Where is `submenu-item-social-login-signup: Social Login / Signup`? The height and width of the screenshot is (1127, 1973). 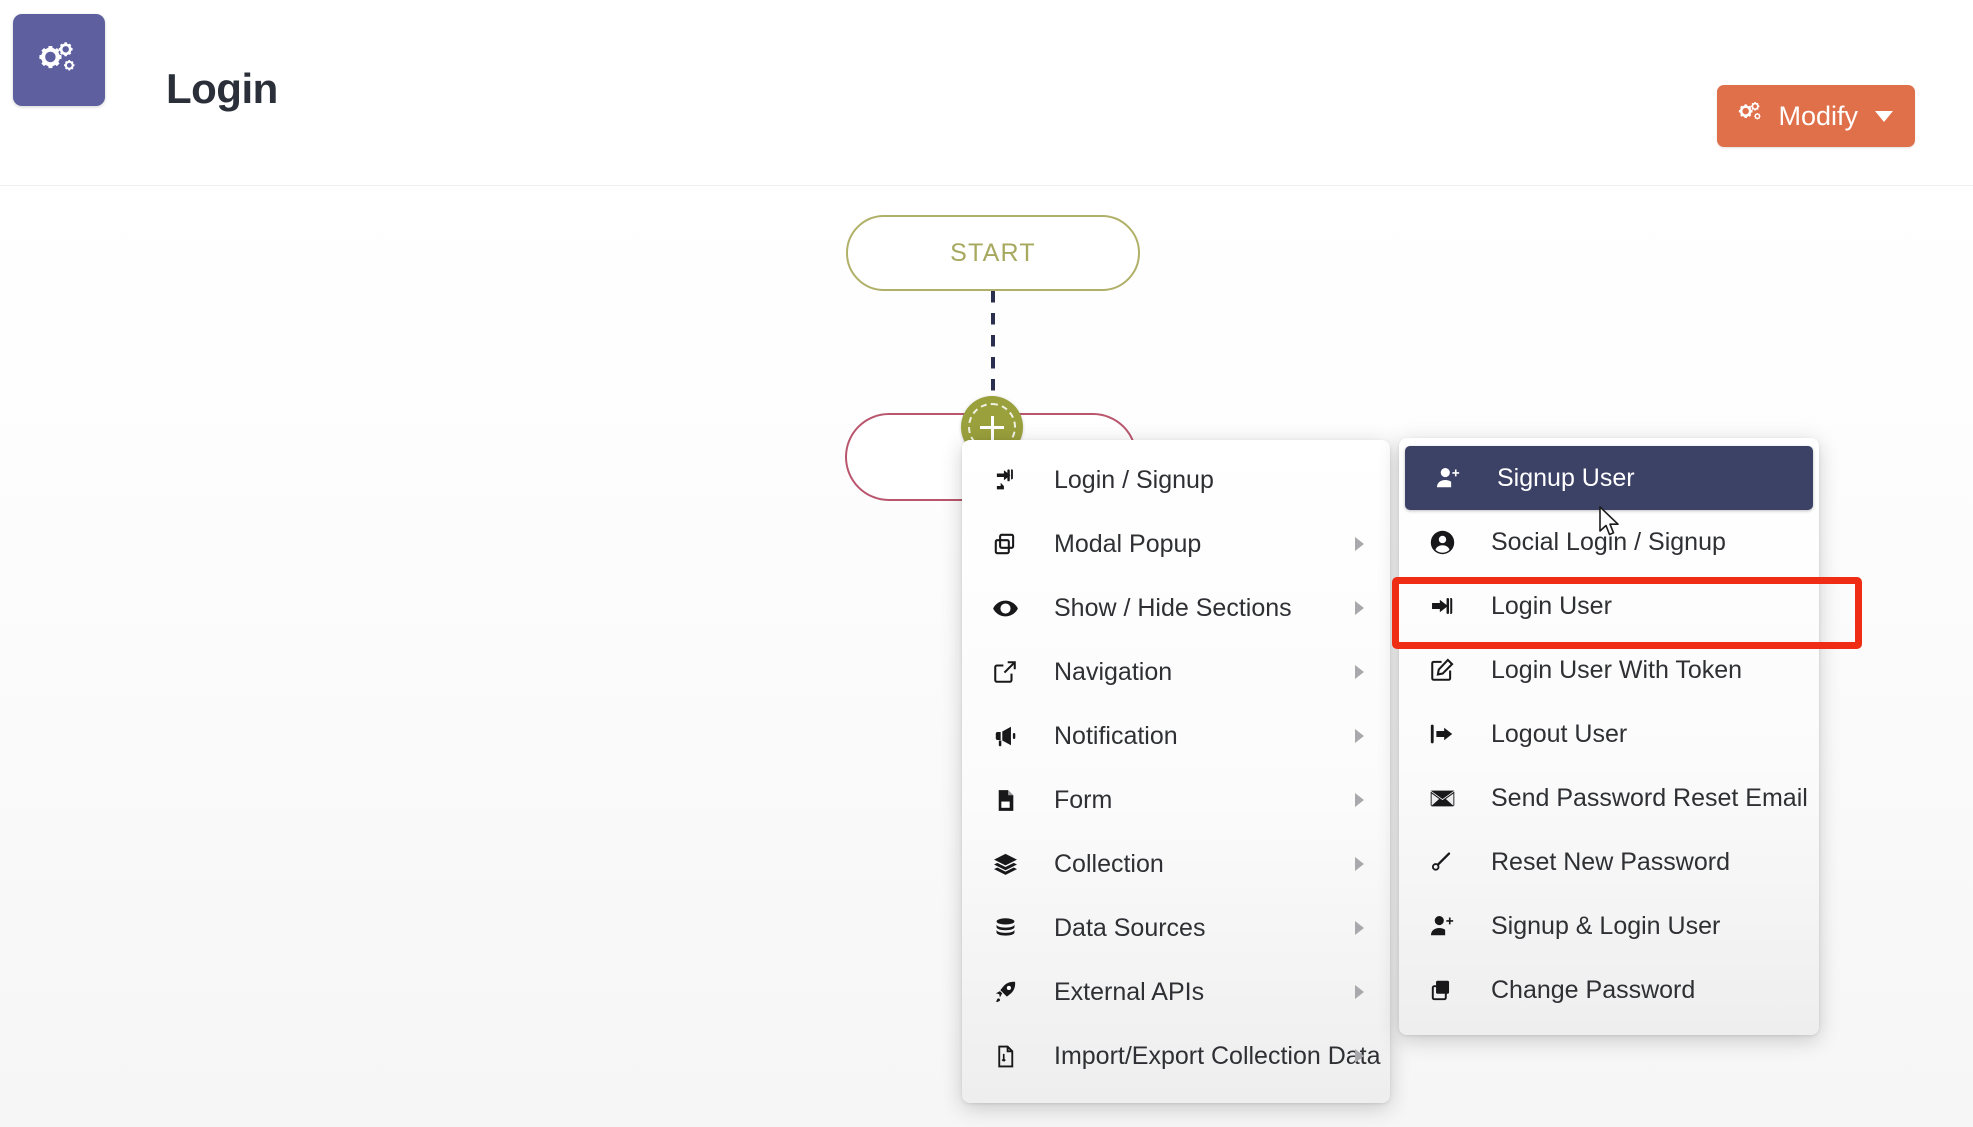
submenu-item-social-login-signup: Social Login / Signup is located at coordinates (1609, 542).